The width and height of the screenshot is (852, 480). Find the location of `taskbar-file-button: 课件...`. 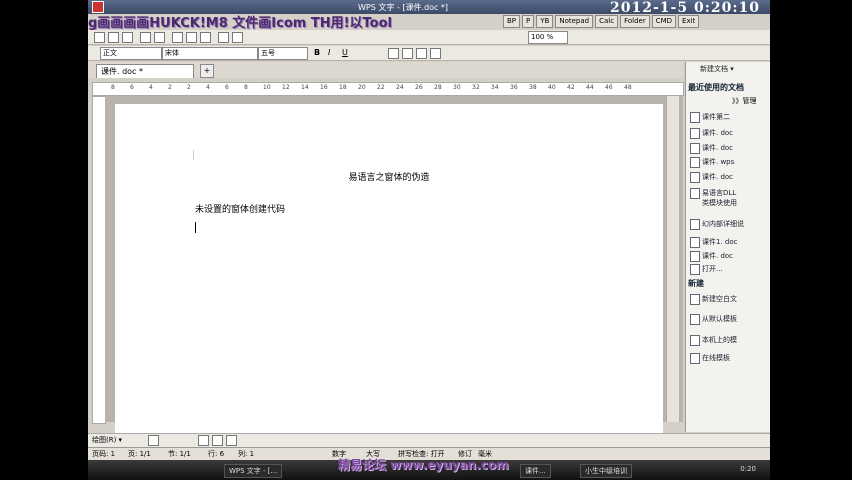

taskbar-file-button: 课件... is located at coordinates (535, 471).